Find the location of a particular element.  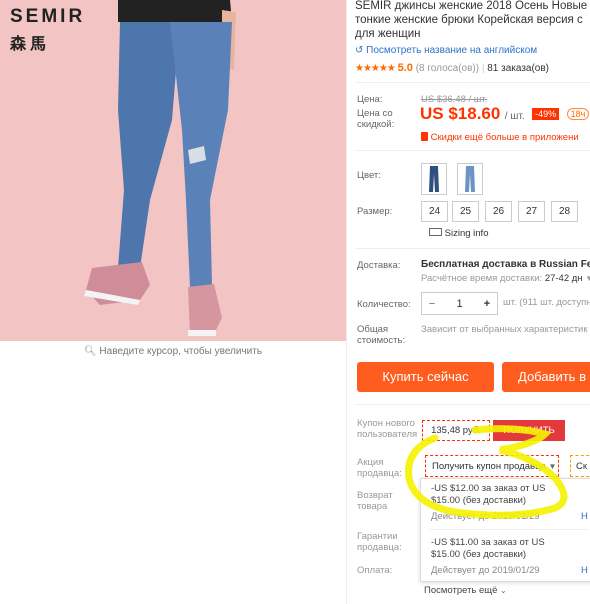

brand-name: SEMIR is located at coordinates (48, 16).